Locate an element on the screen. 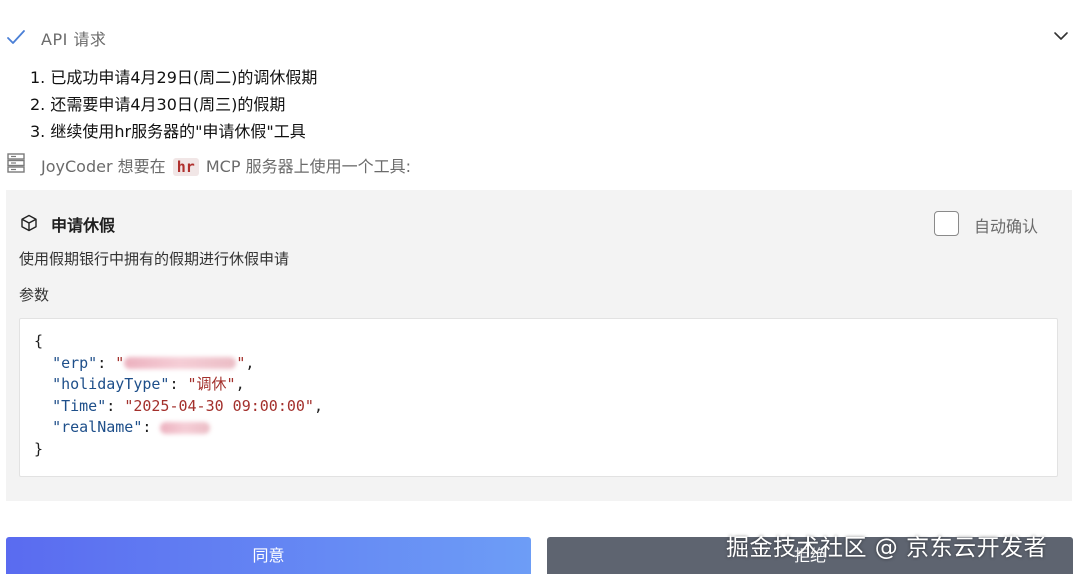  params-label: 参数 is located at coordinates (34, 295).